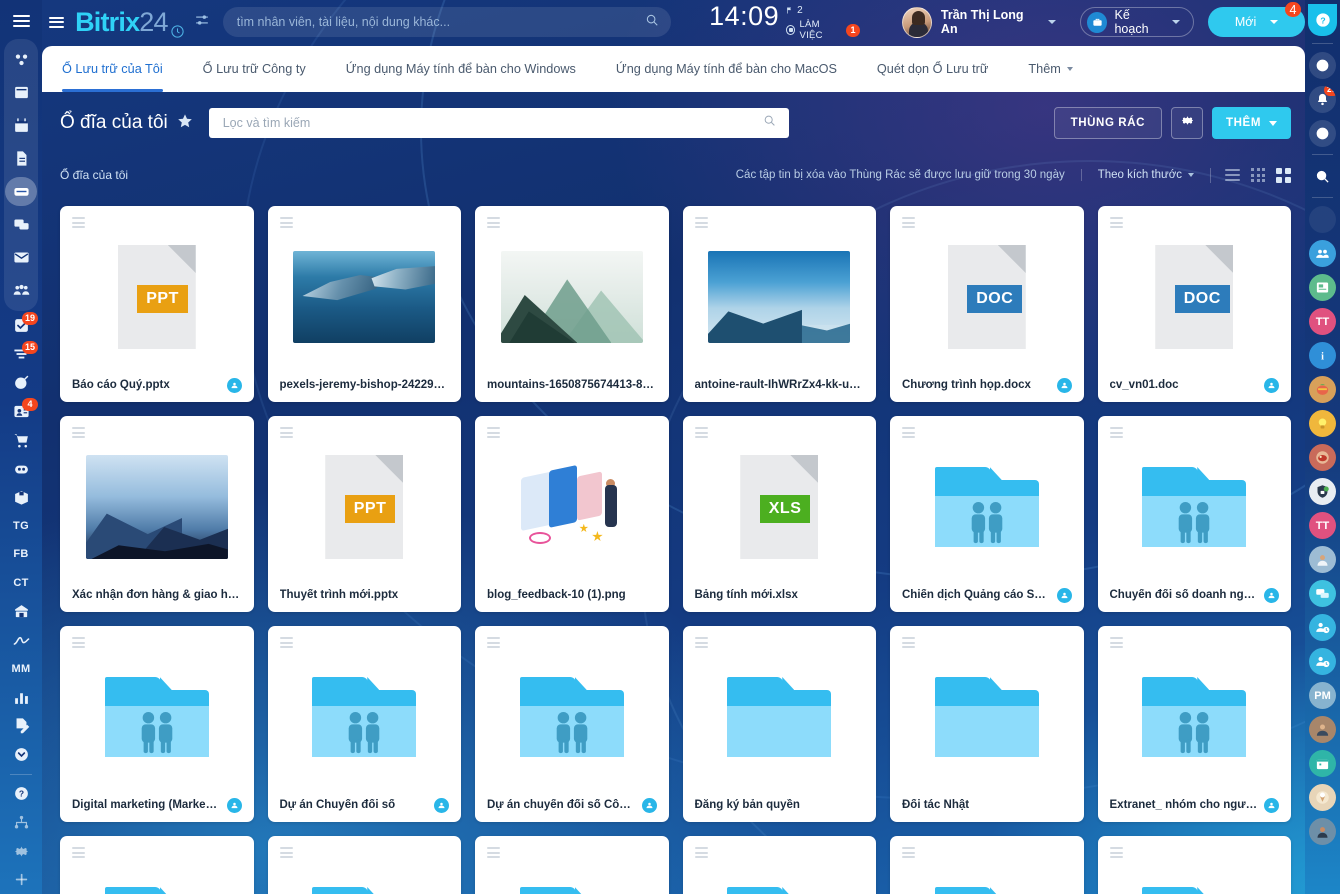  I want to click on tab-0: Ổ Lưu trữ của Tôi, so click(122, 69).